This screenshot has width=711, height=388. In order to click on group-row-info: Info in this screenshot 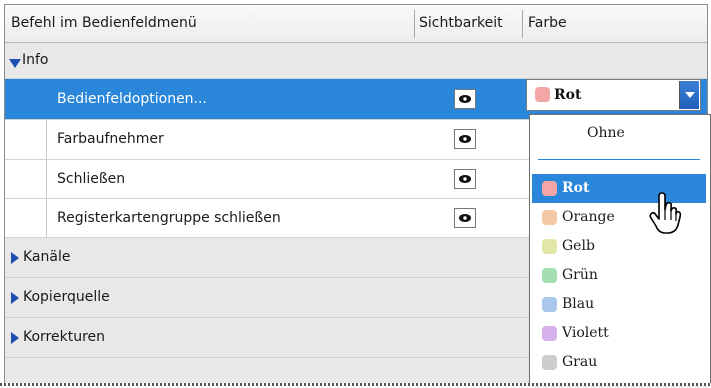, I will do `click(356, 61)`.